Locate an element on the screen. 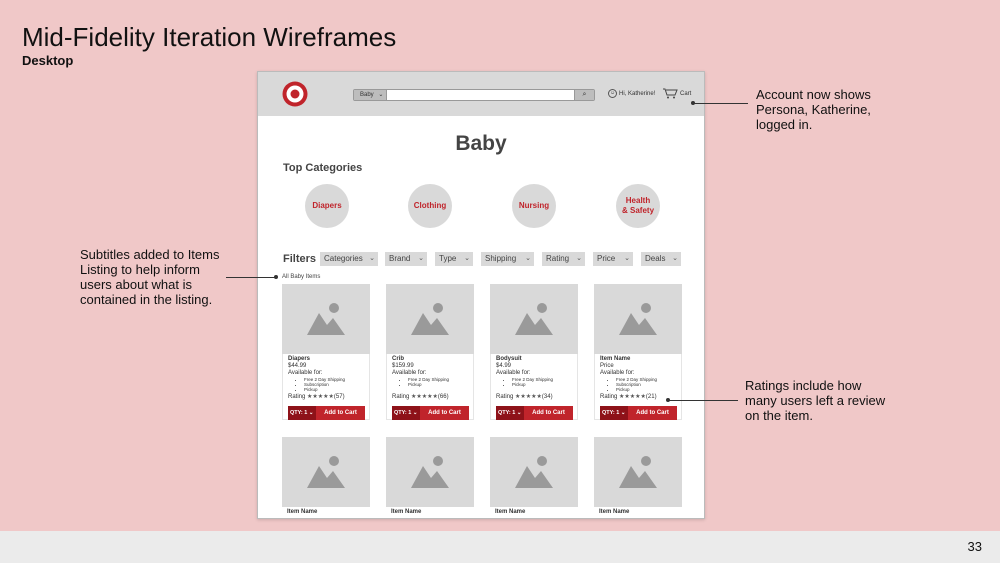 Image resolution: width=1000 pixels, height=563 pixels. filter-deals: Deals ⌄ is located at coordinates (661, 259).